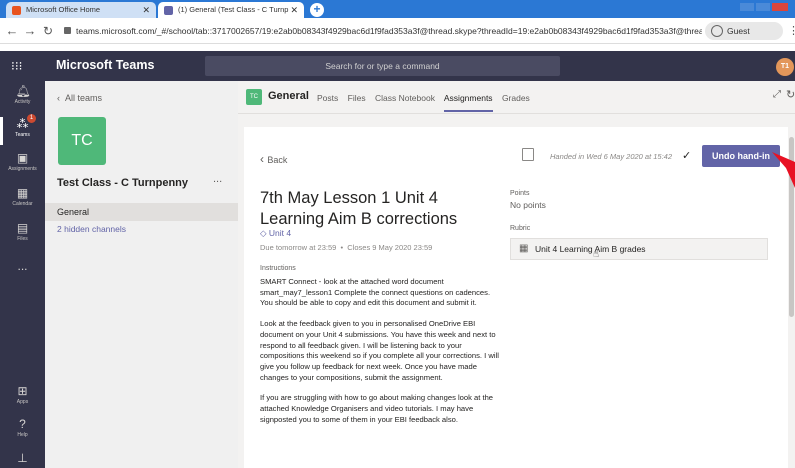 Image resolution: width=795 pixels, height=468 pixels. I want to click on tab-class-notebook: Class Notebook, so click(405, 98).